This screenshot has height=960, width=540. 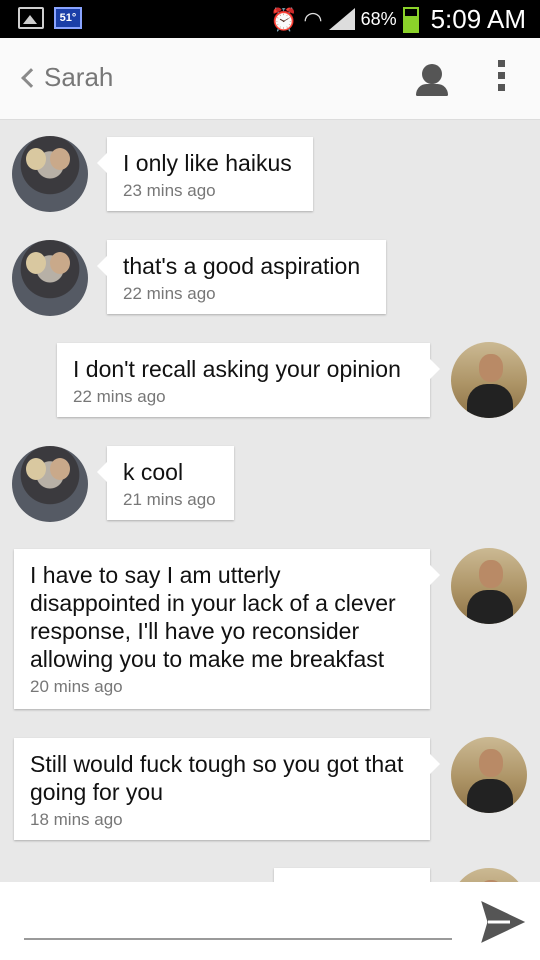 What do you see at coordinates (76, 819) in the screenshot?
I see `message-timestamp: 18 mins ago` at bounding box center [76, 819].